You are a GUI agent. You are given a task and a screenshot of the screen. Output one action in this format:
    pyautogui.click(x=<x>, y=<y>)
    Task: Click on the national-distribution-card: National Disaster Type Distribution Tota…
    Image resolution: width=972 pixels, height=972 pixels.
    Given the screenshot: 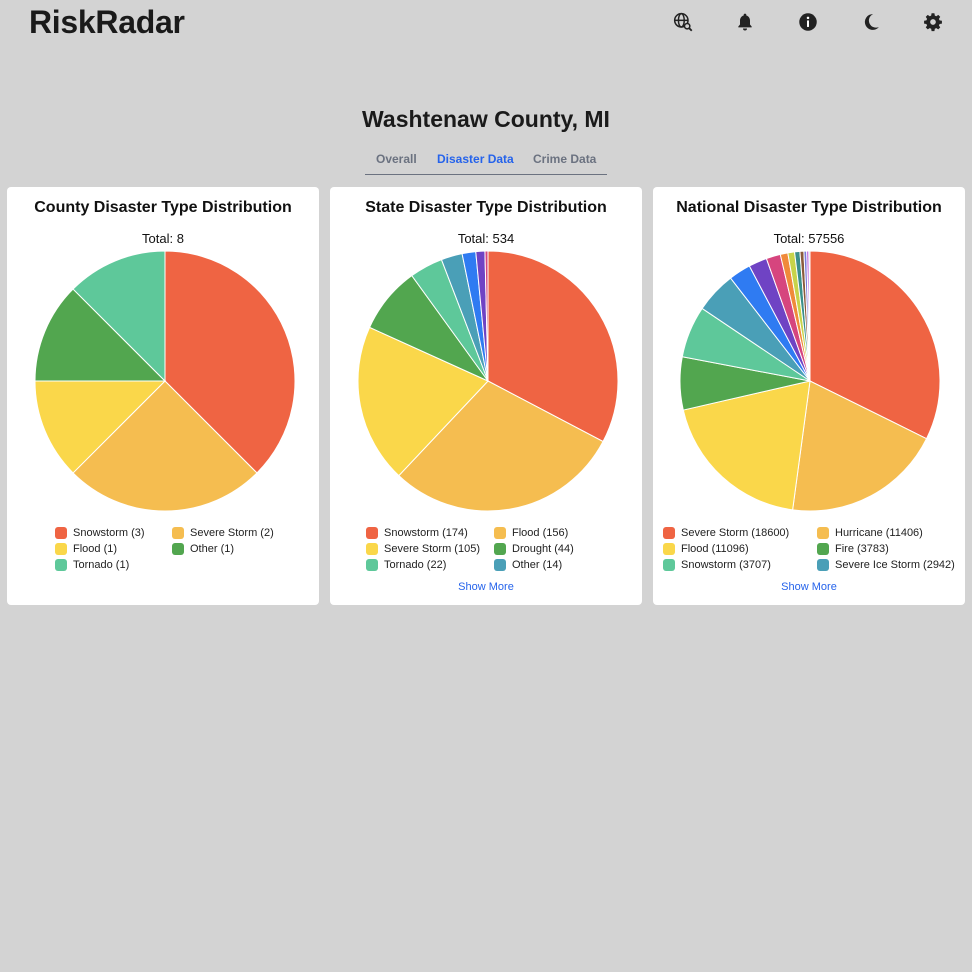 What is the action you would take?
    pyautogui.click(x=809, y=396)
    